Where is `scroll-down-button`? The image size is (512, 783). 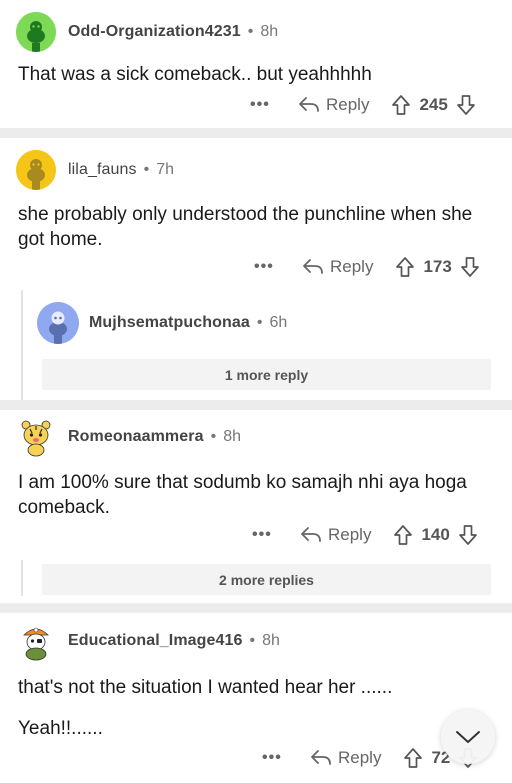
scroll-down-button is located at coordinates (468, 737).